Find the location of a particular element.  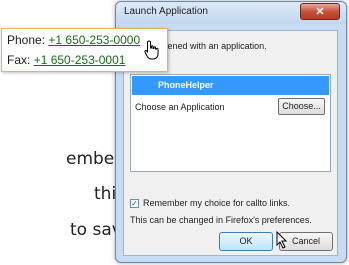

arrow-cursor-icon is located at coordinates (282, 240).